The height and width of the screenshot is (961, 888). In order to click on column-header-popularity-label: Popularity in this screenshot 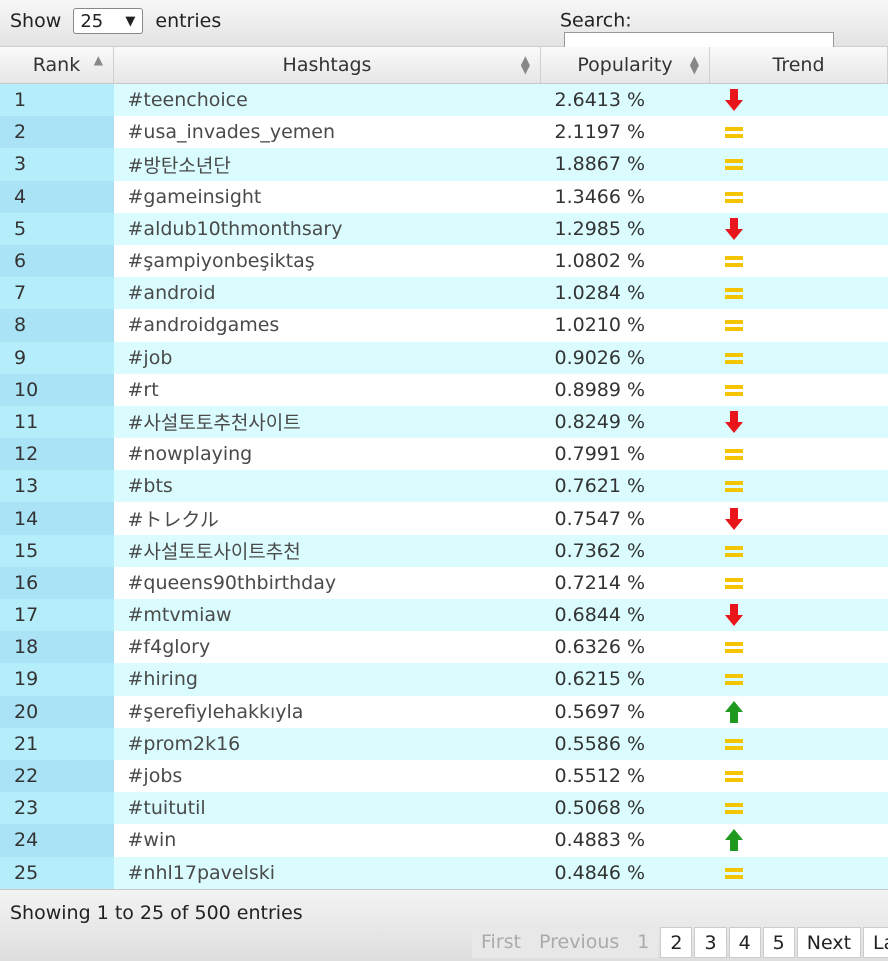, I will do `click(625, 65)`.